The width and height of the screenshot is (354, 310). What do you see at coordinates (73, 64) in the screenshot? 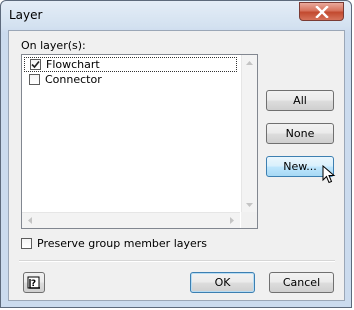
I see `layer-name: Flowchart` at bounding box center [73, 64].